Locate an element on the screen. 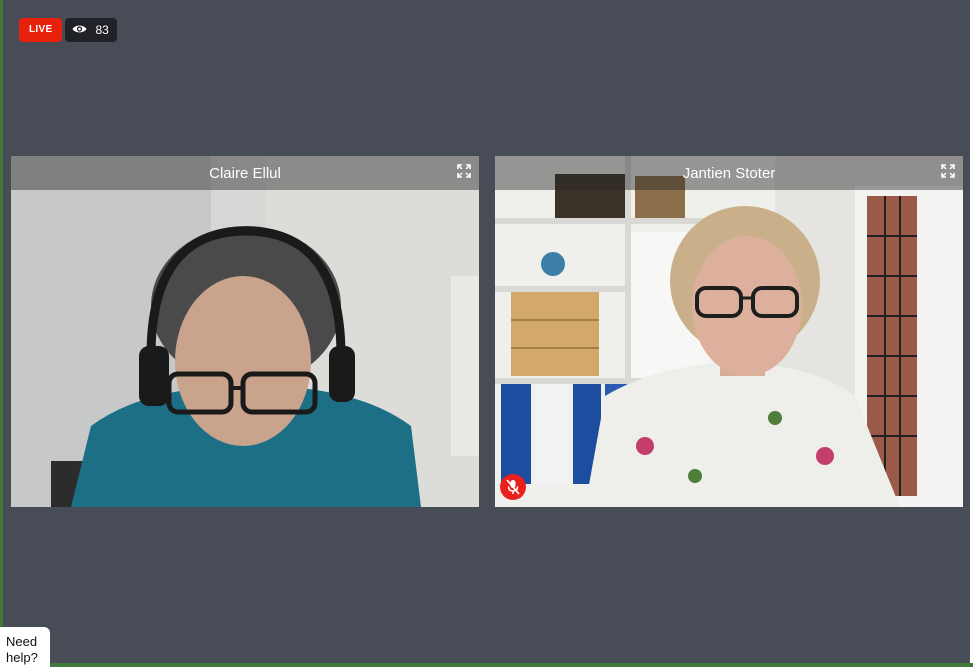 The image size is (973, 667). participant-name: Claire Ellul is located at coordinates (245, 173).